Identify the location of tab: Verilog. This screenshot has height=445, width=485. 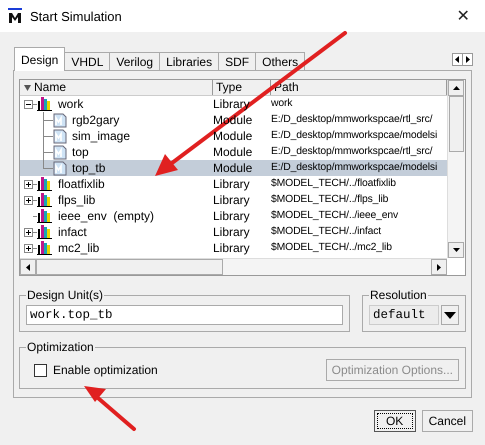
(134, 61).